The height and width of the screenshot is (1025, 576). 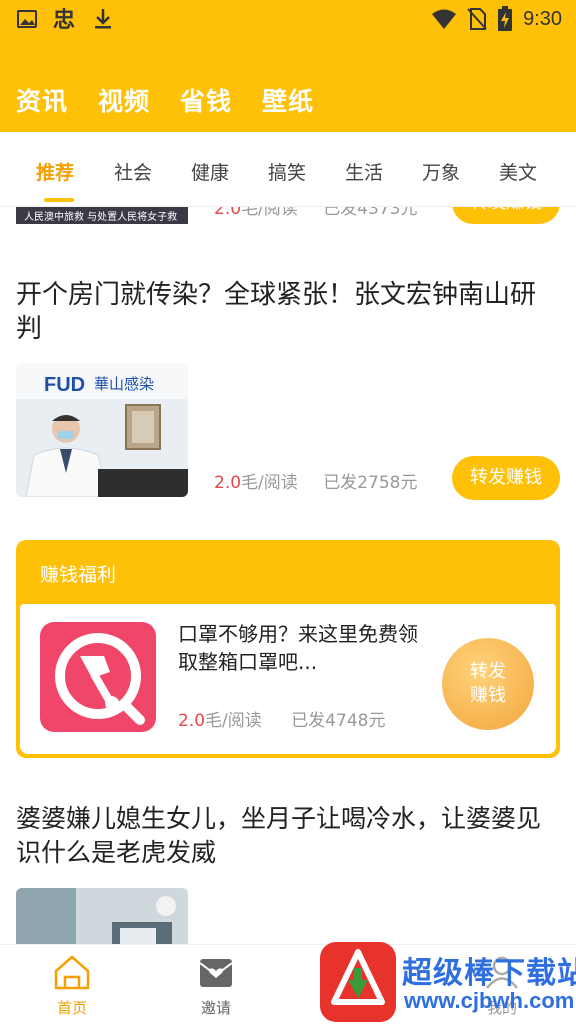 What do you see at coordinates (42, 100) in the screenshot?
I see `tab-news: 资讯` at bounding box center [42, 100].